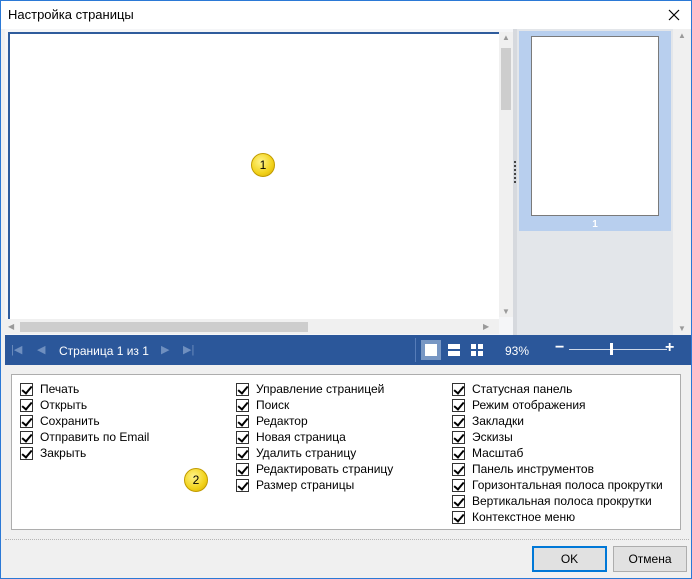 This screenshot has width=692, height=579. I want to click on multi-page-view-button, so click(477, 350).